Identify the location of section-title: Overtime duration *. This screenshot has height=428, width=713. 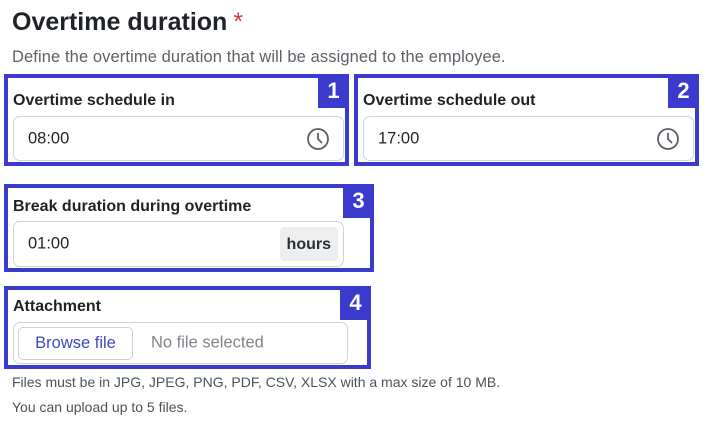
(127, 22).